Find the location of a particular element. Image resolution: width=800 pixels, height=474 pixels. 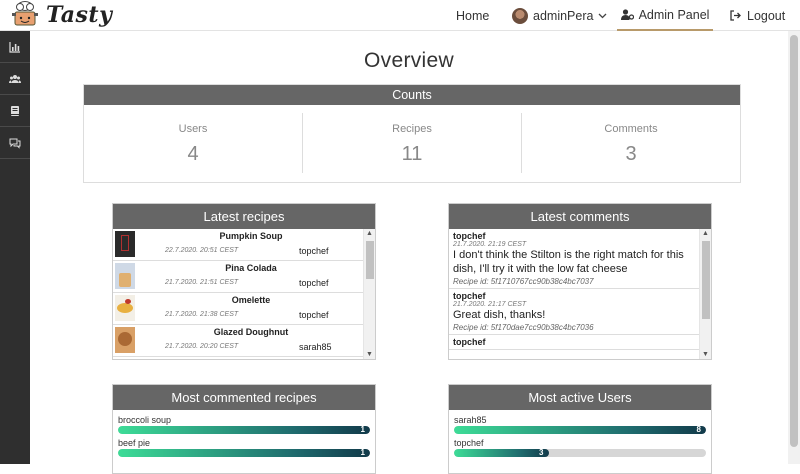

progress-bar: 8 is located at coordinates (580, 430).